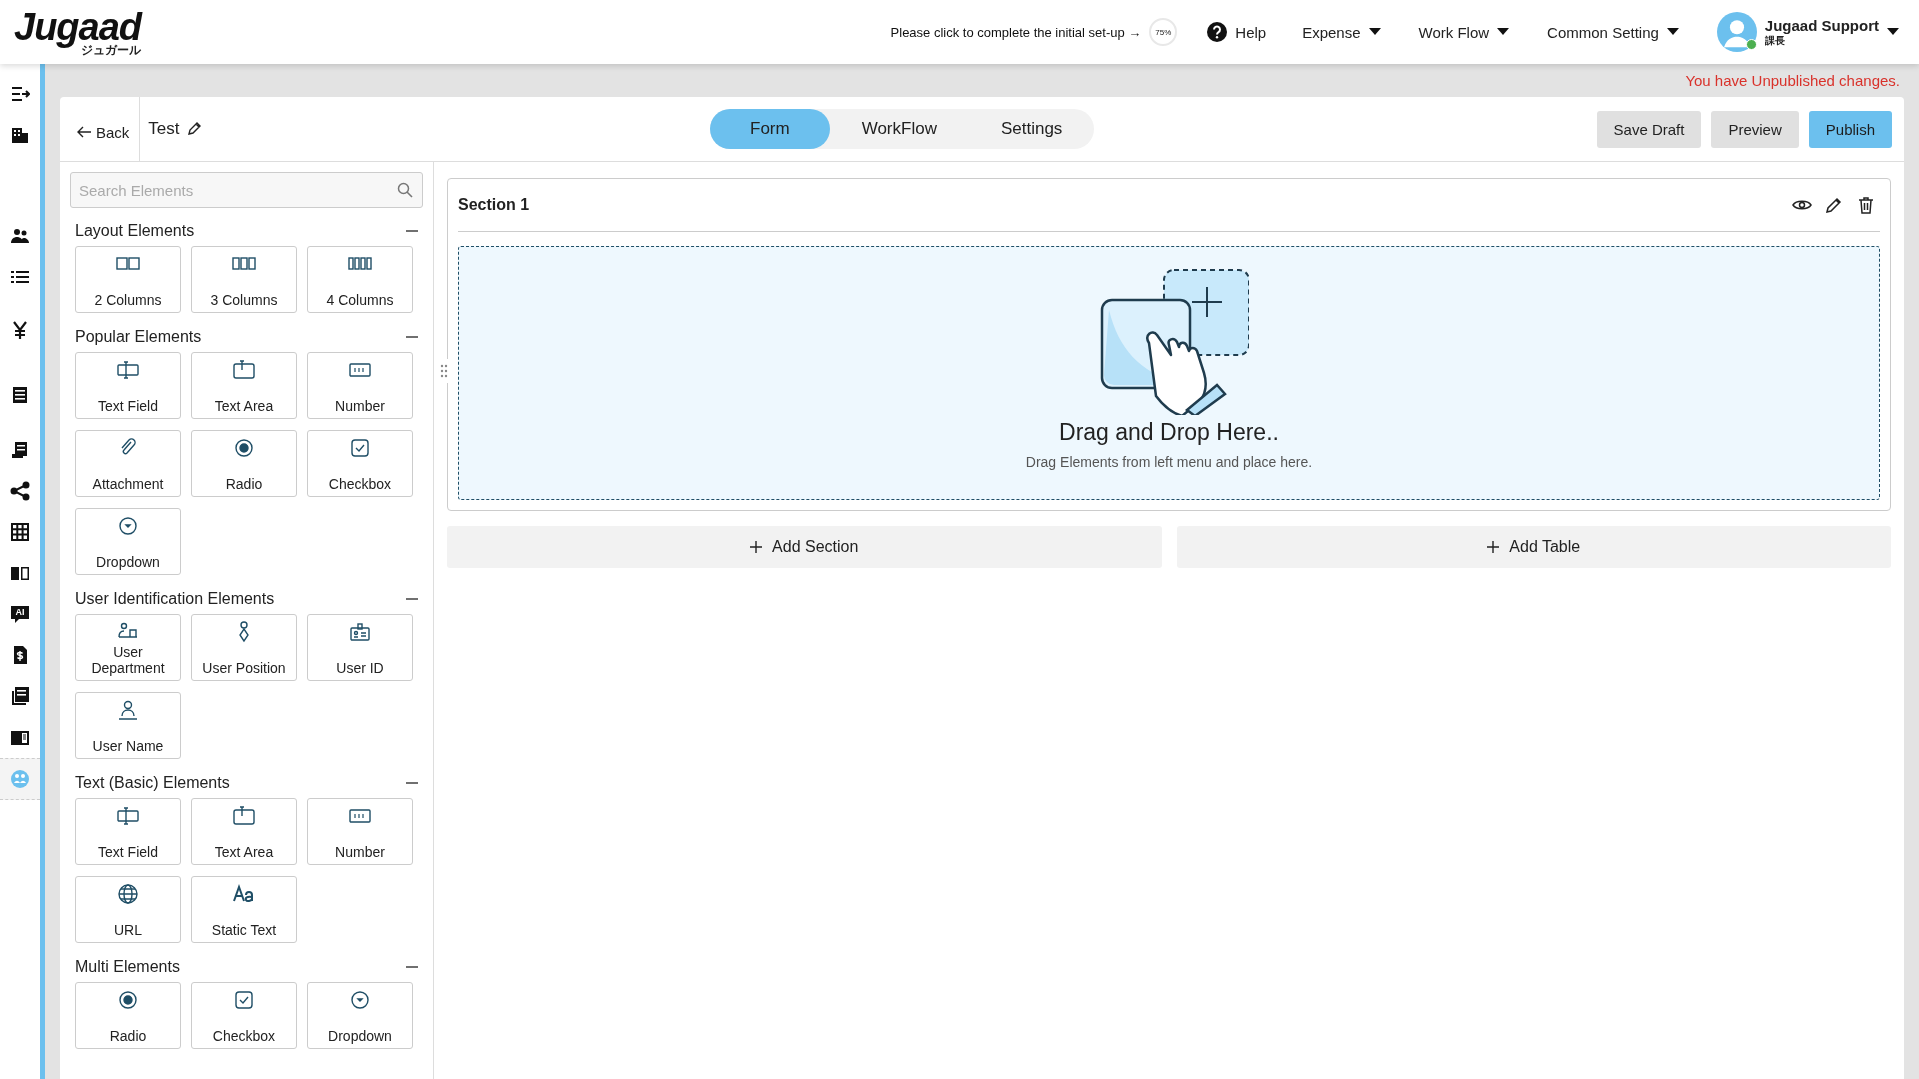 The image size is (1919, 1079). What do you see at coordinates (175, 599) in the screenshot?
I see `group-title: User Identification Elements` at bounding box center [175, 599].